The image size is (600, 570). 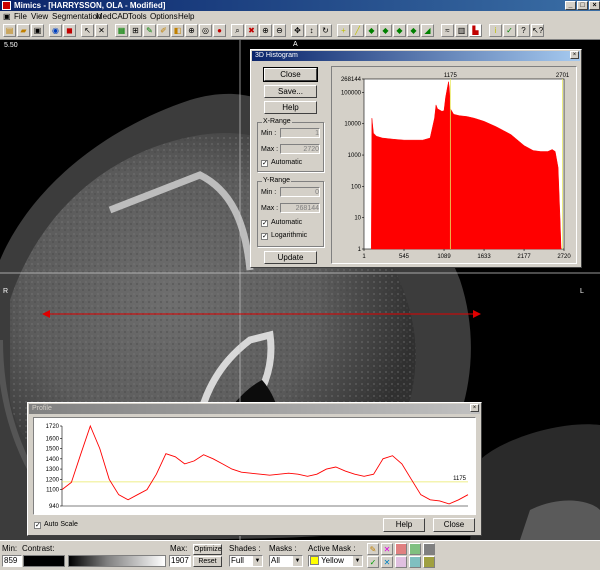 I want to click on histogram-icon: ▙, so click(x=475, y=30).